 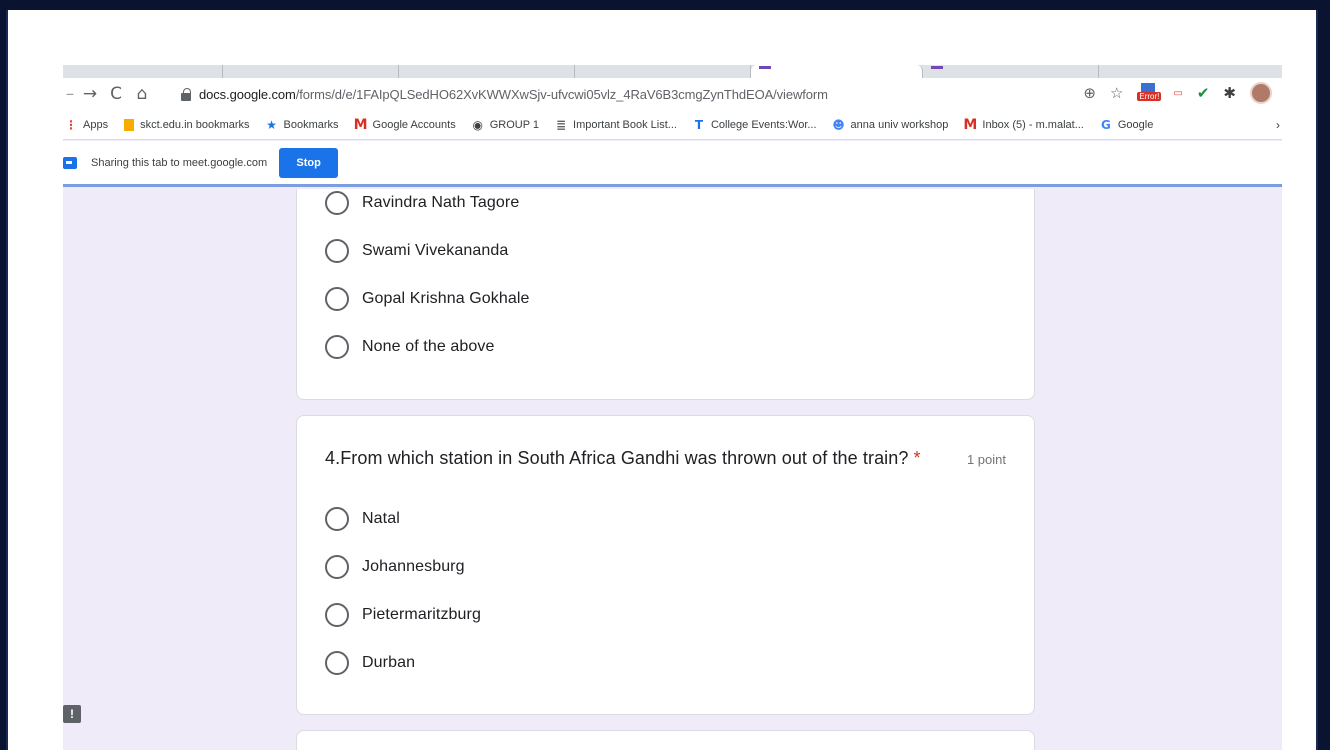 I want to click on zoom-icon: ⊕, so click(x=1089, y=93).